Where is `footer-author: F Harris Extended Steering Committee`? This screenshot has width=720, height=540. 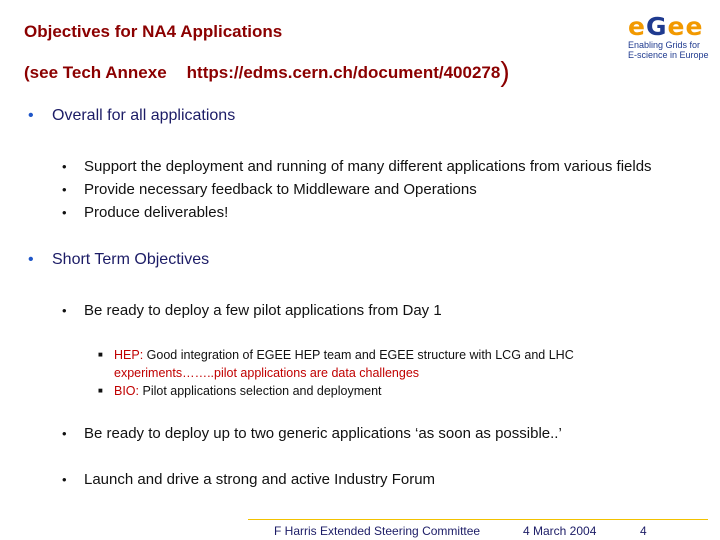 footer-author: F Harris Extended Steering Committee is located at coordinates (377, 531).